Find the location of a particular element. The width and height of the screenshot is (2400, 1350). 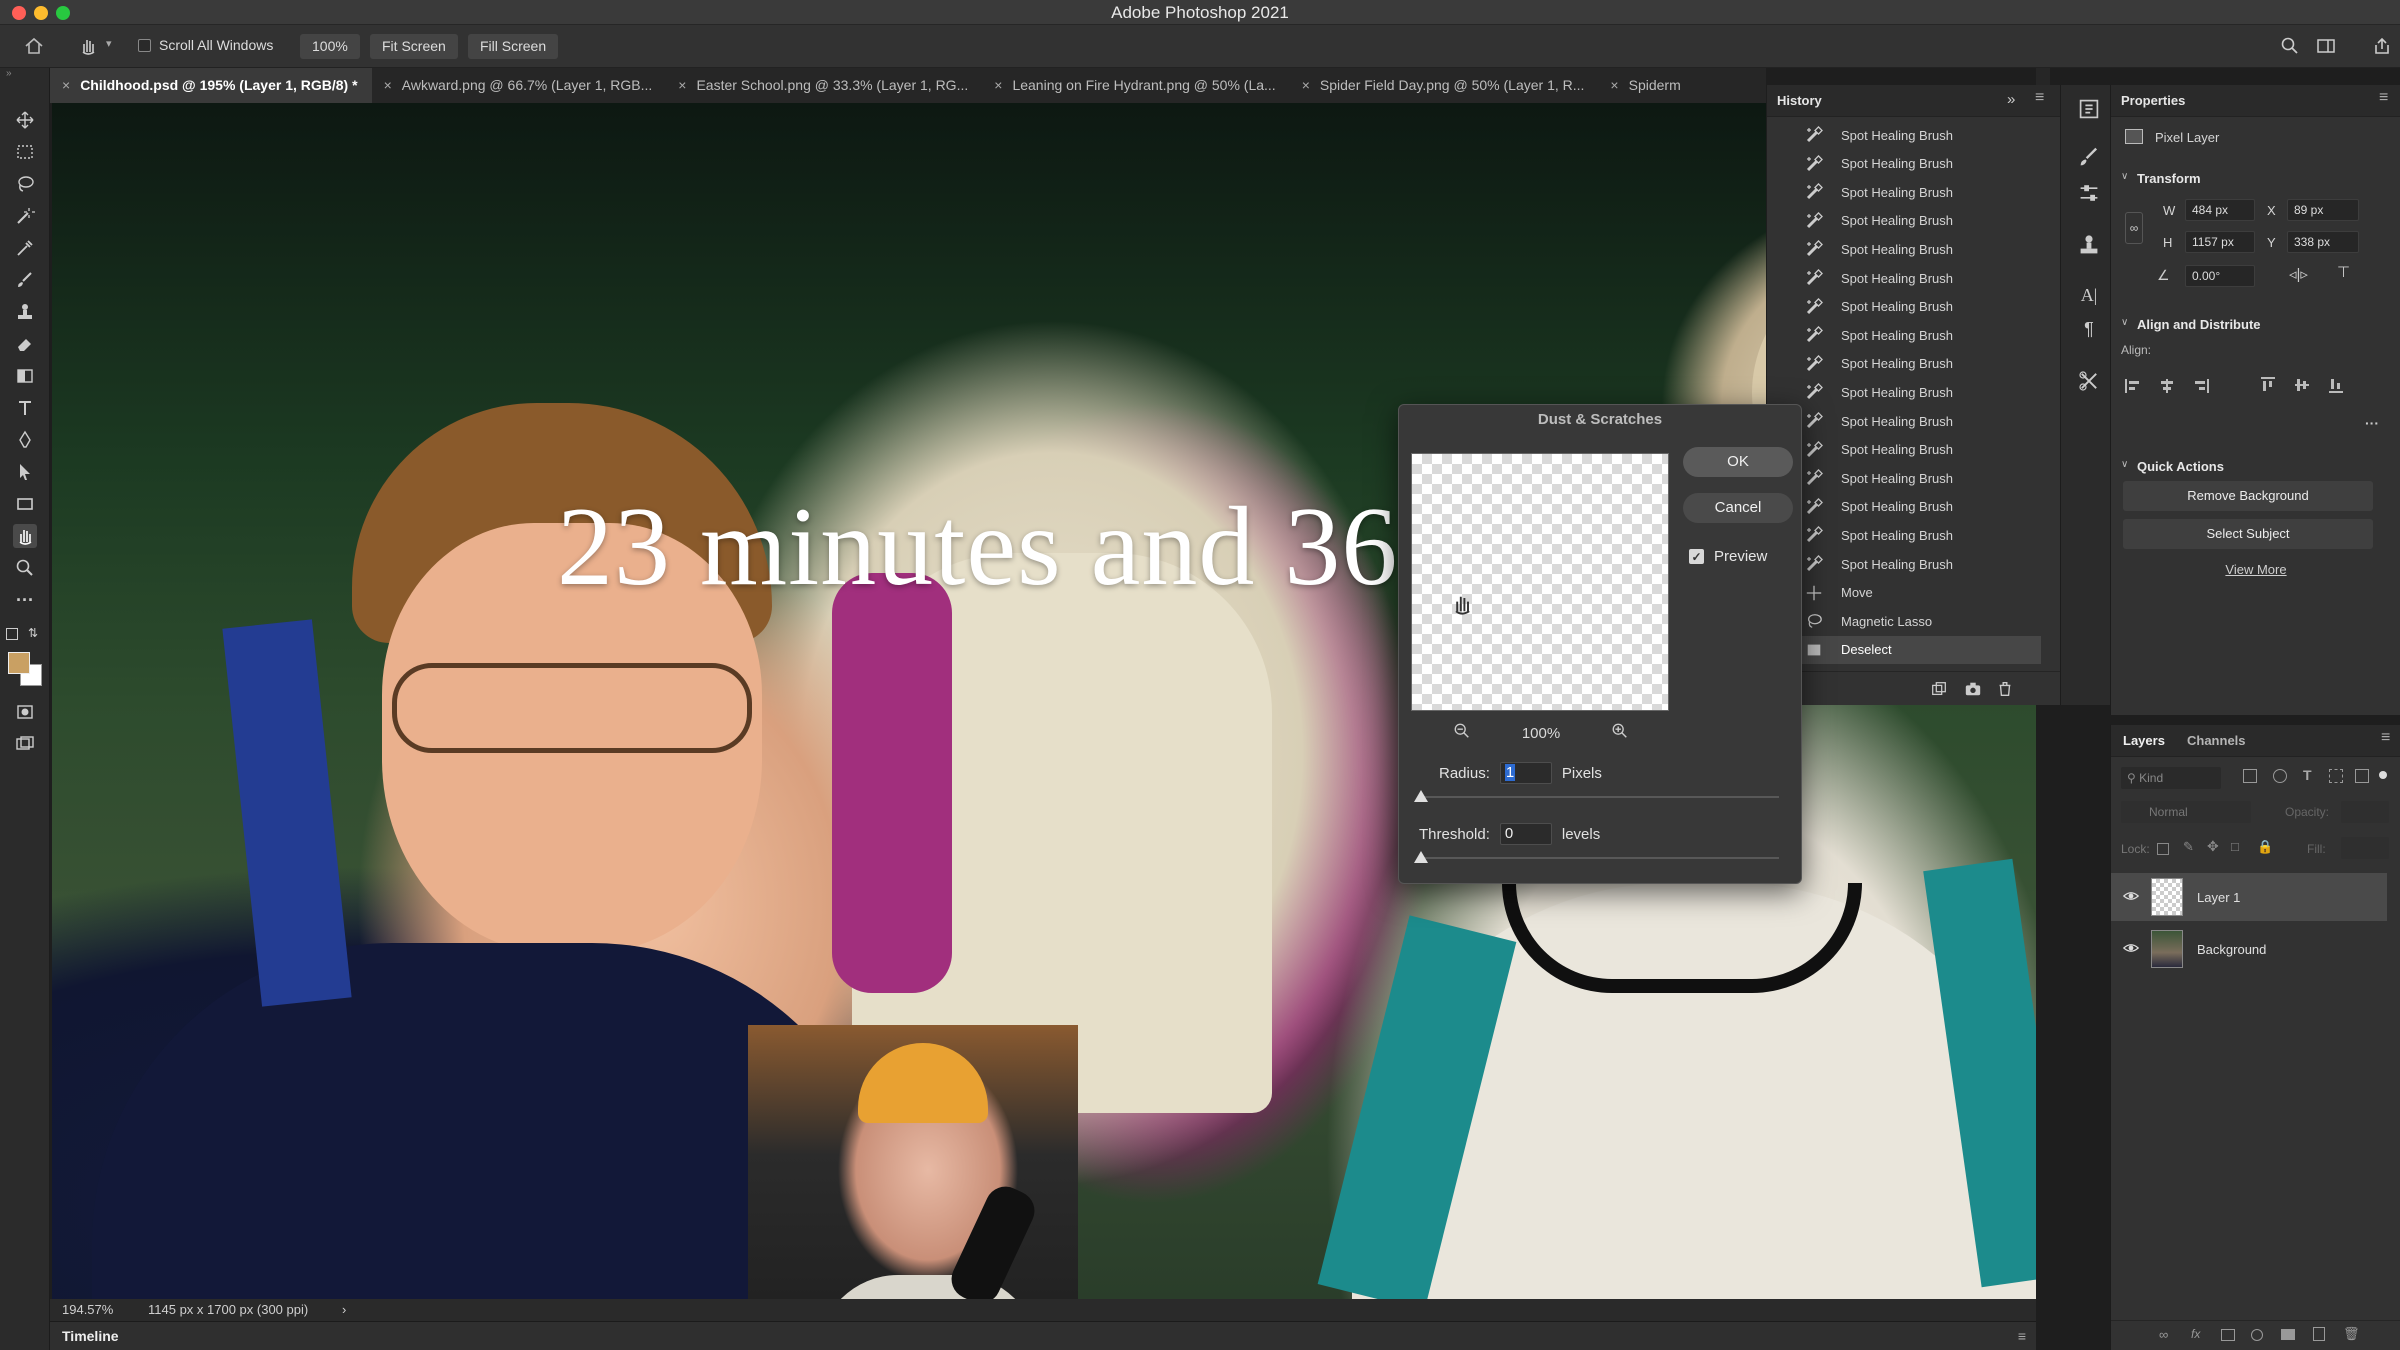

trash-icon is located at coordinates (2005, 689).